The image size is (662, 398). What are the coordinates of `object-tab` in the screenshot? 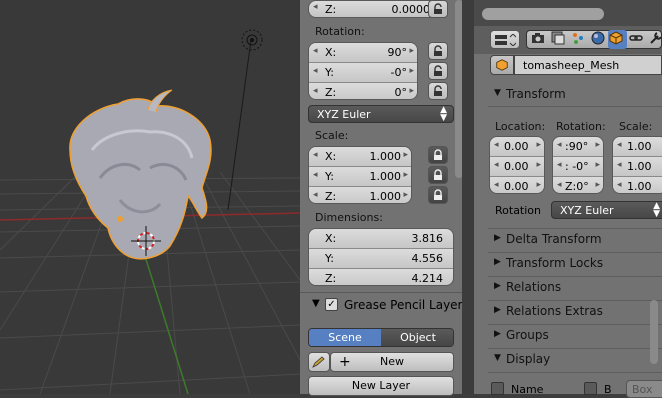 It's located at (617, 39).